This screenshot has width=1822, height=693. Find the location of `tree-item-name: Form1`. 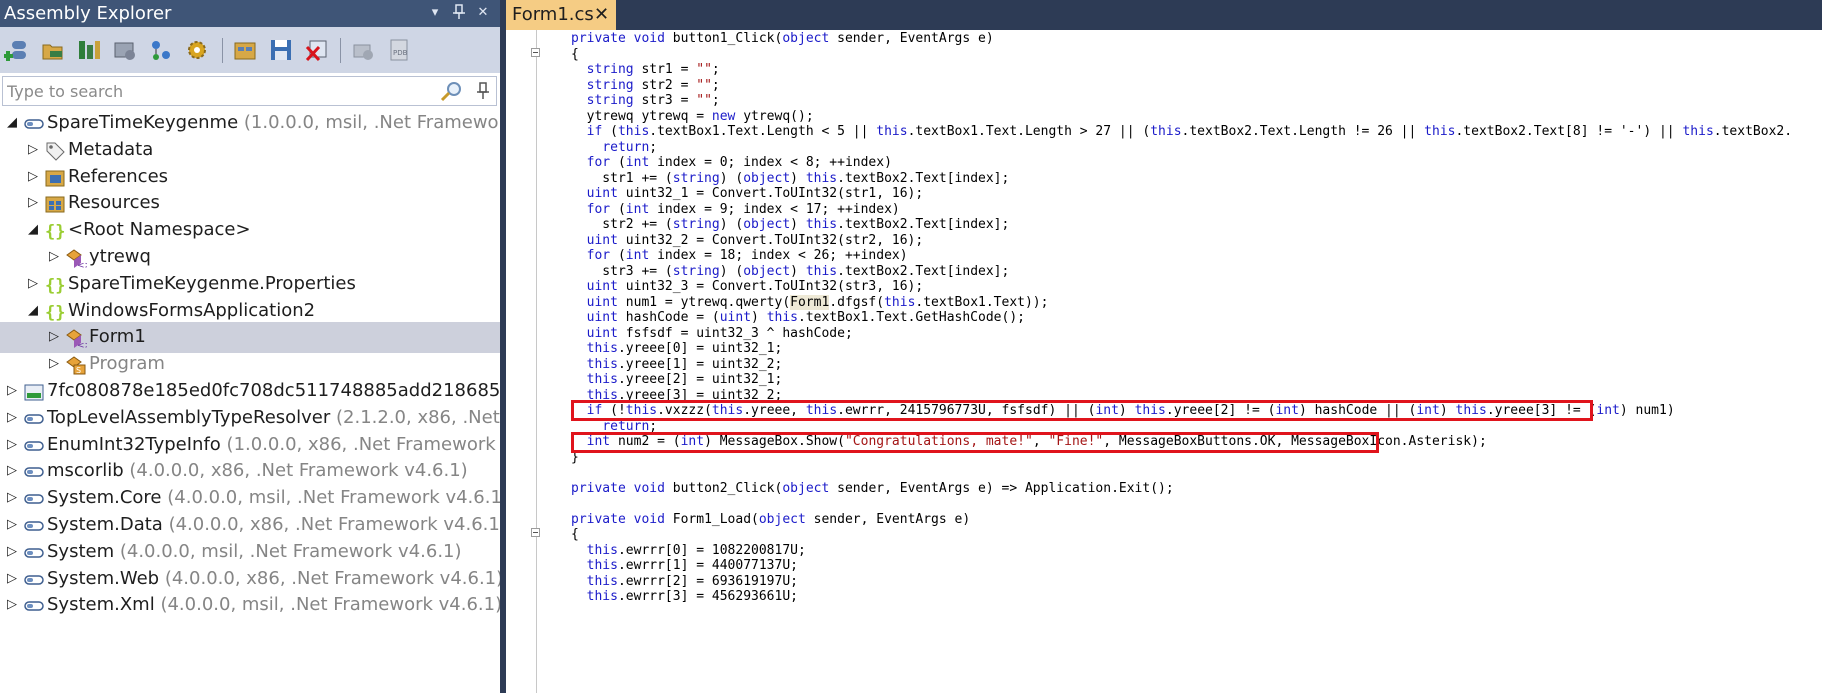

tree-item-name: Form1 is located at coordinates (117, 337).